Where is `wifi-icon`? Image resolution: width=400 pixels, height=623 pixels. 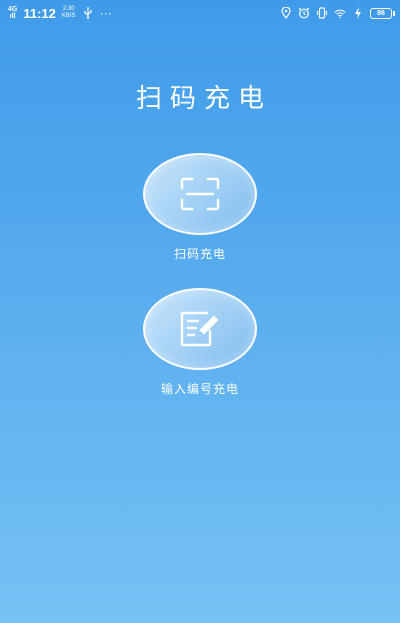
wifi-icon is located at coordinates (340, 13).